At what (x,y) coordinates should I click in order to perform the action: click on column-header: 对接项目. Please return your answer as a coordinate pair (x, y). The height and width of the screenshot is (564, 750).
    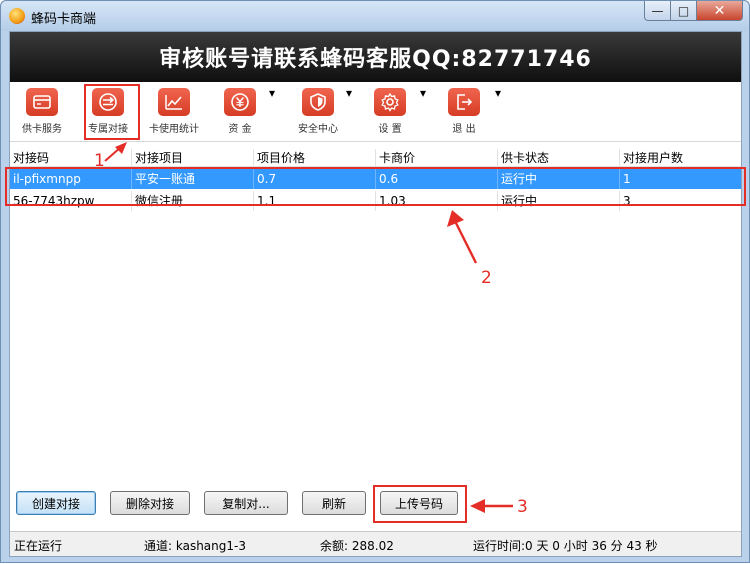
    Looking at the image, I should click on (193, 158).